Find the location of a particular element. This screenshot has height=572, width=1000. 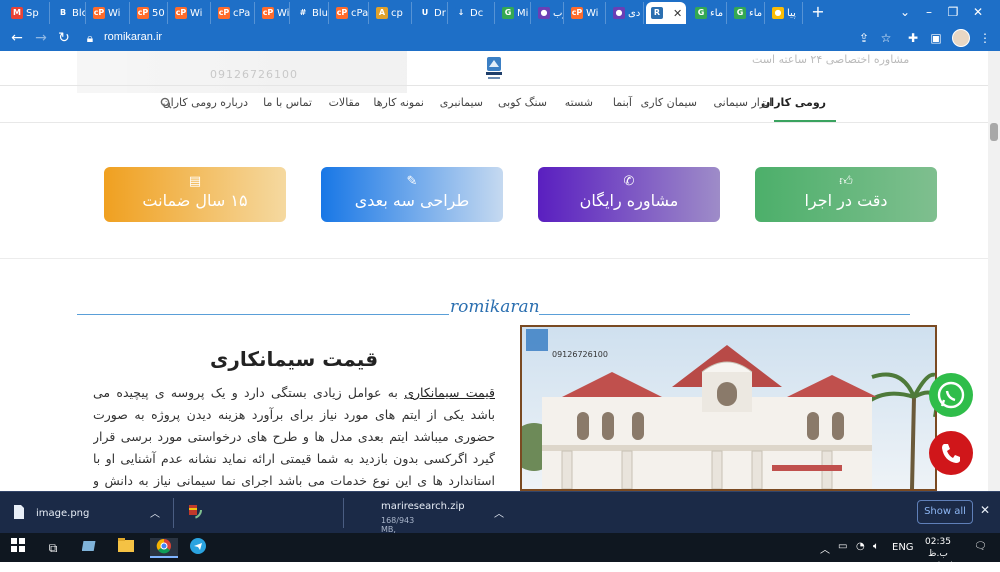

browser-tab: # Blu is located at coordinates (310, 13).